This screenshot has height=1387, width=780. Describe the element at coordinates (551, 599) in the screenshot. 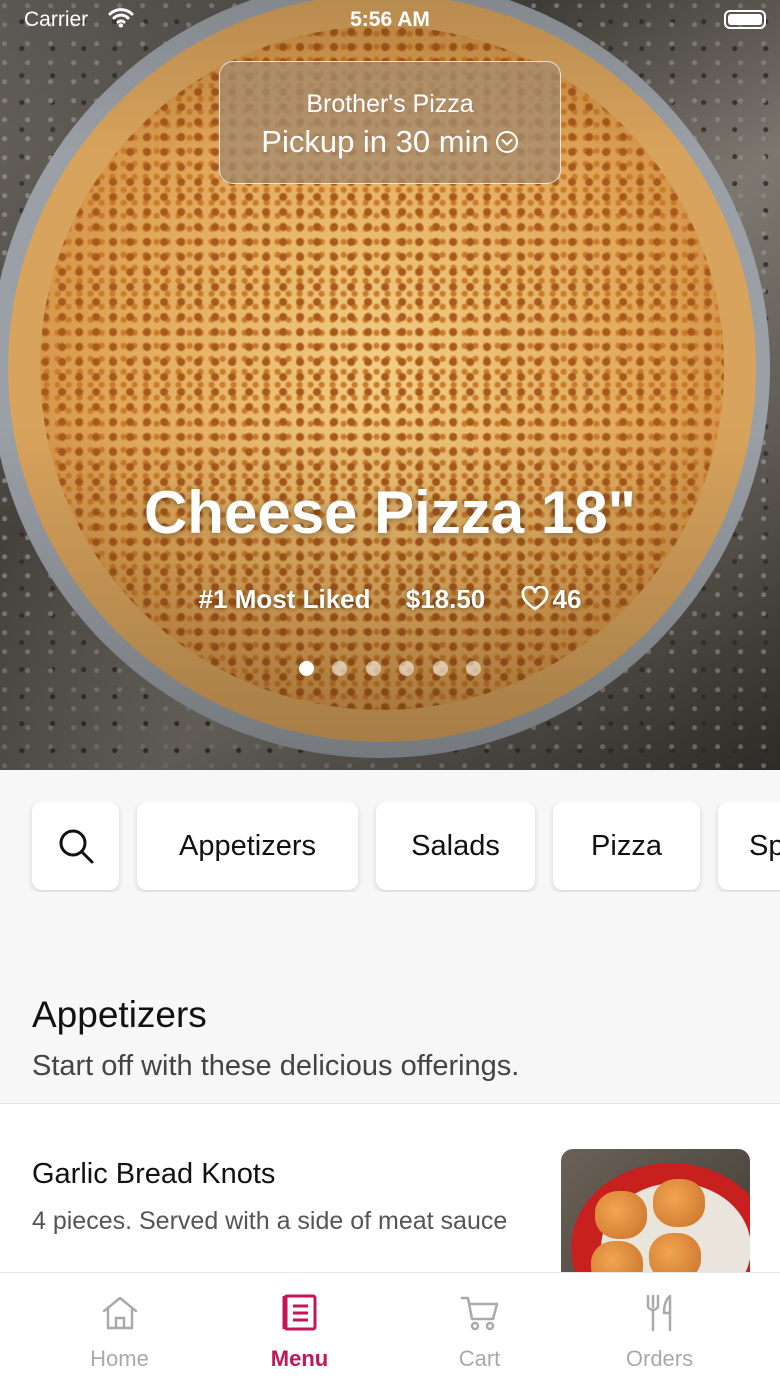

I see `featured-likes: 46` at that location.